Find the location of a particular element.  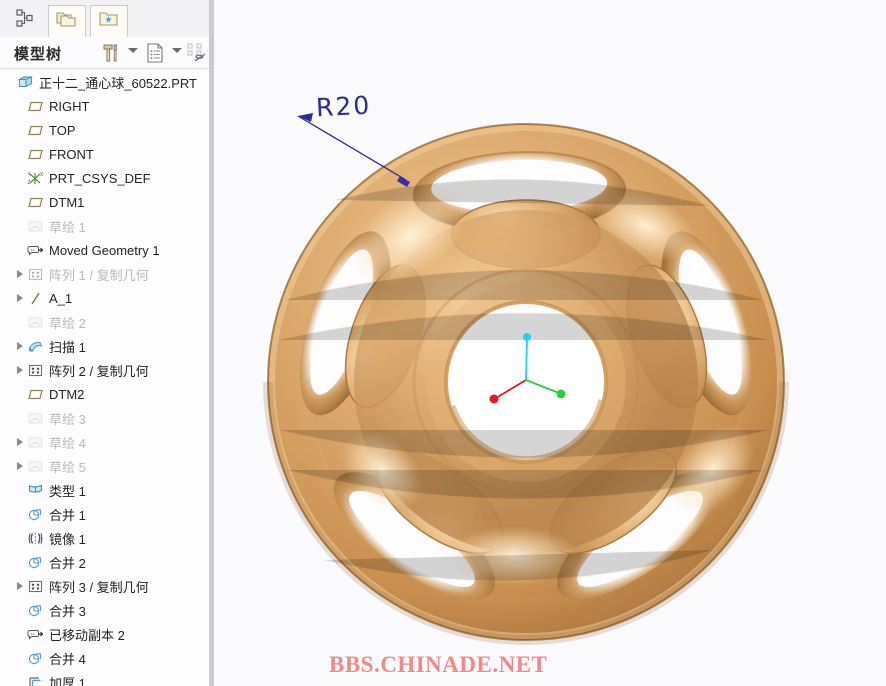

tree-item-label: 合并 3 is located at coordinates (67, 611).